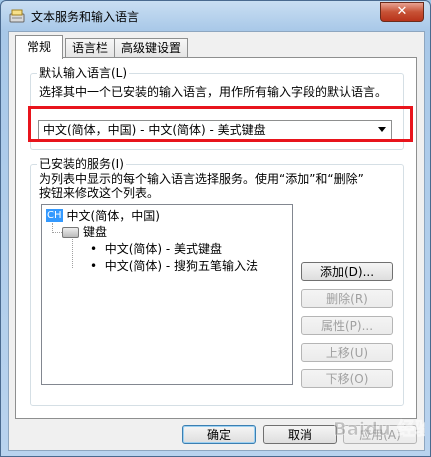 The height and width of the screenshot is (457, 431). What do you see at coordinates (99, 193) in the screenshot?
I see `installed-services-description-2: 按钮来修改这个列表。` at bounding box center [99, 193].